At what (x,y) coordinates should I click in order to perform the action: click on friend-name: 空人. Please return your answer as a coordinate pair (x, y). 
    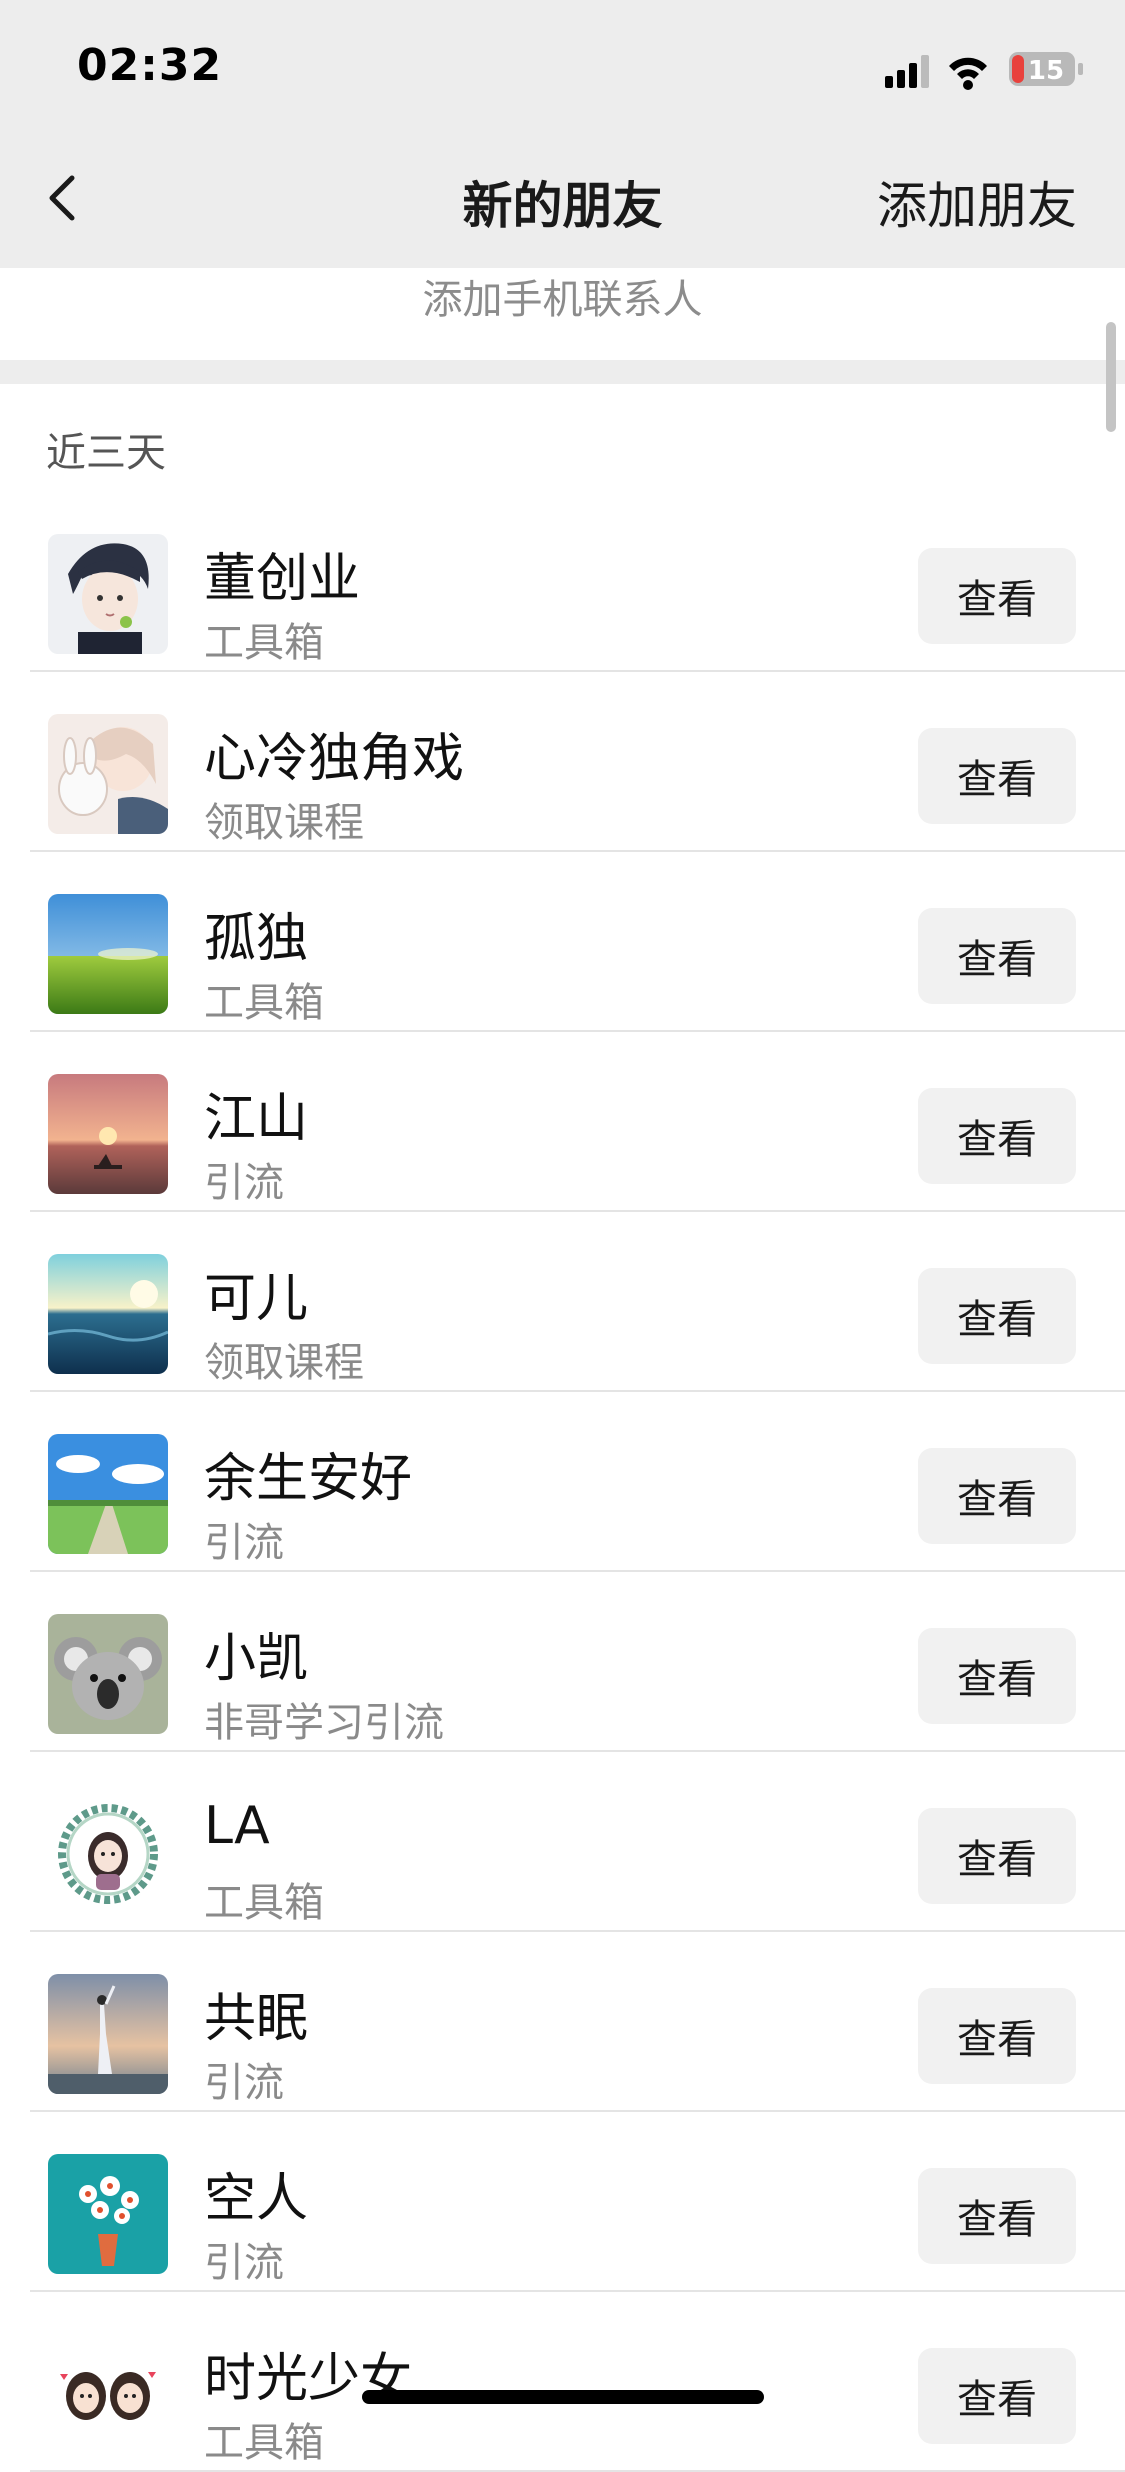
    Looking at the image, I should click on (256, 2199).